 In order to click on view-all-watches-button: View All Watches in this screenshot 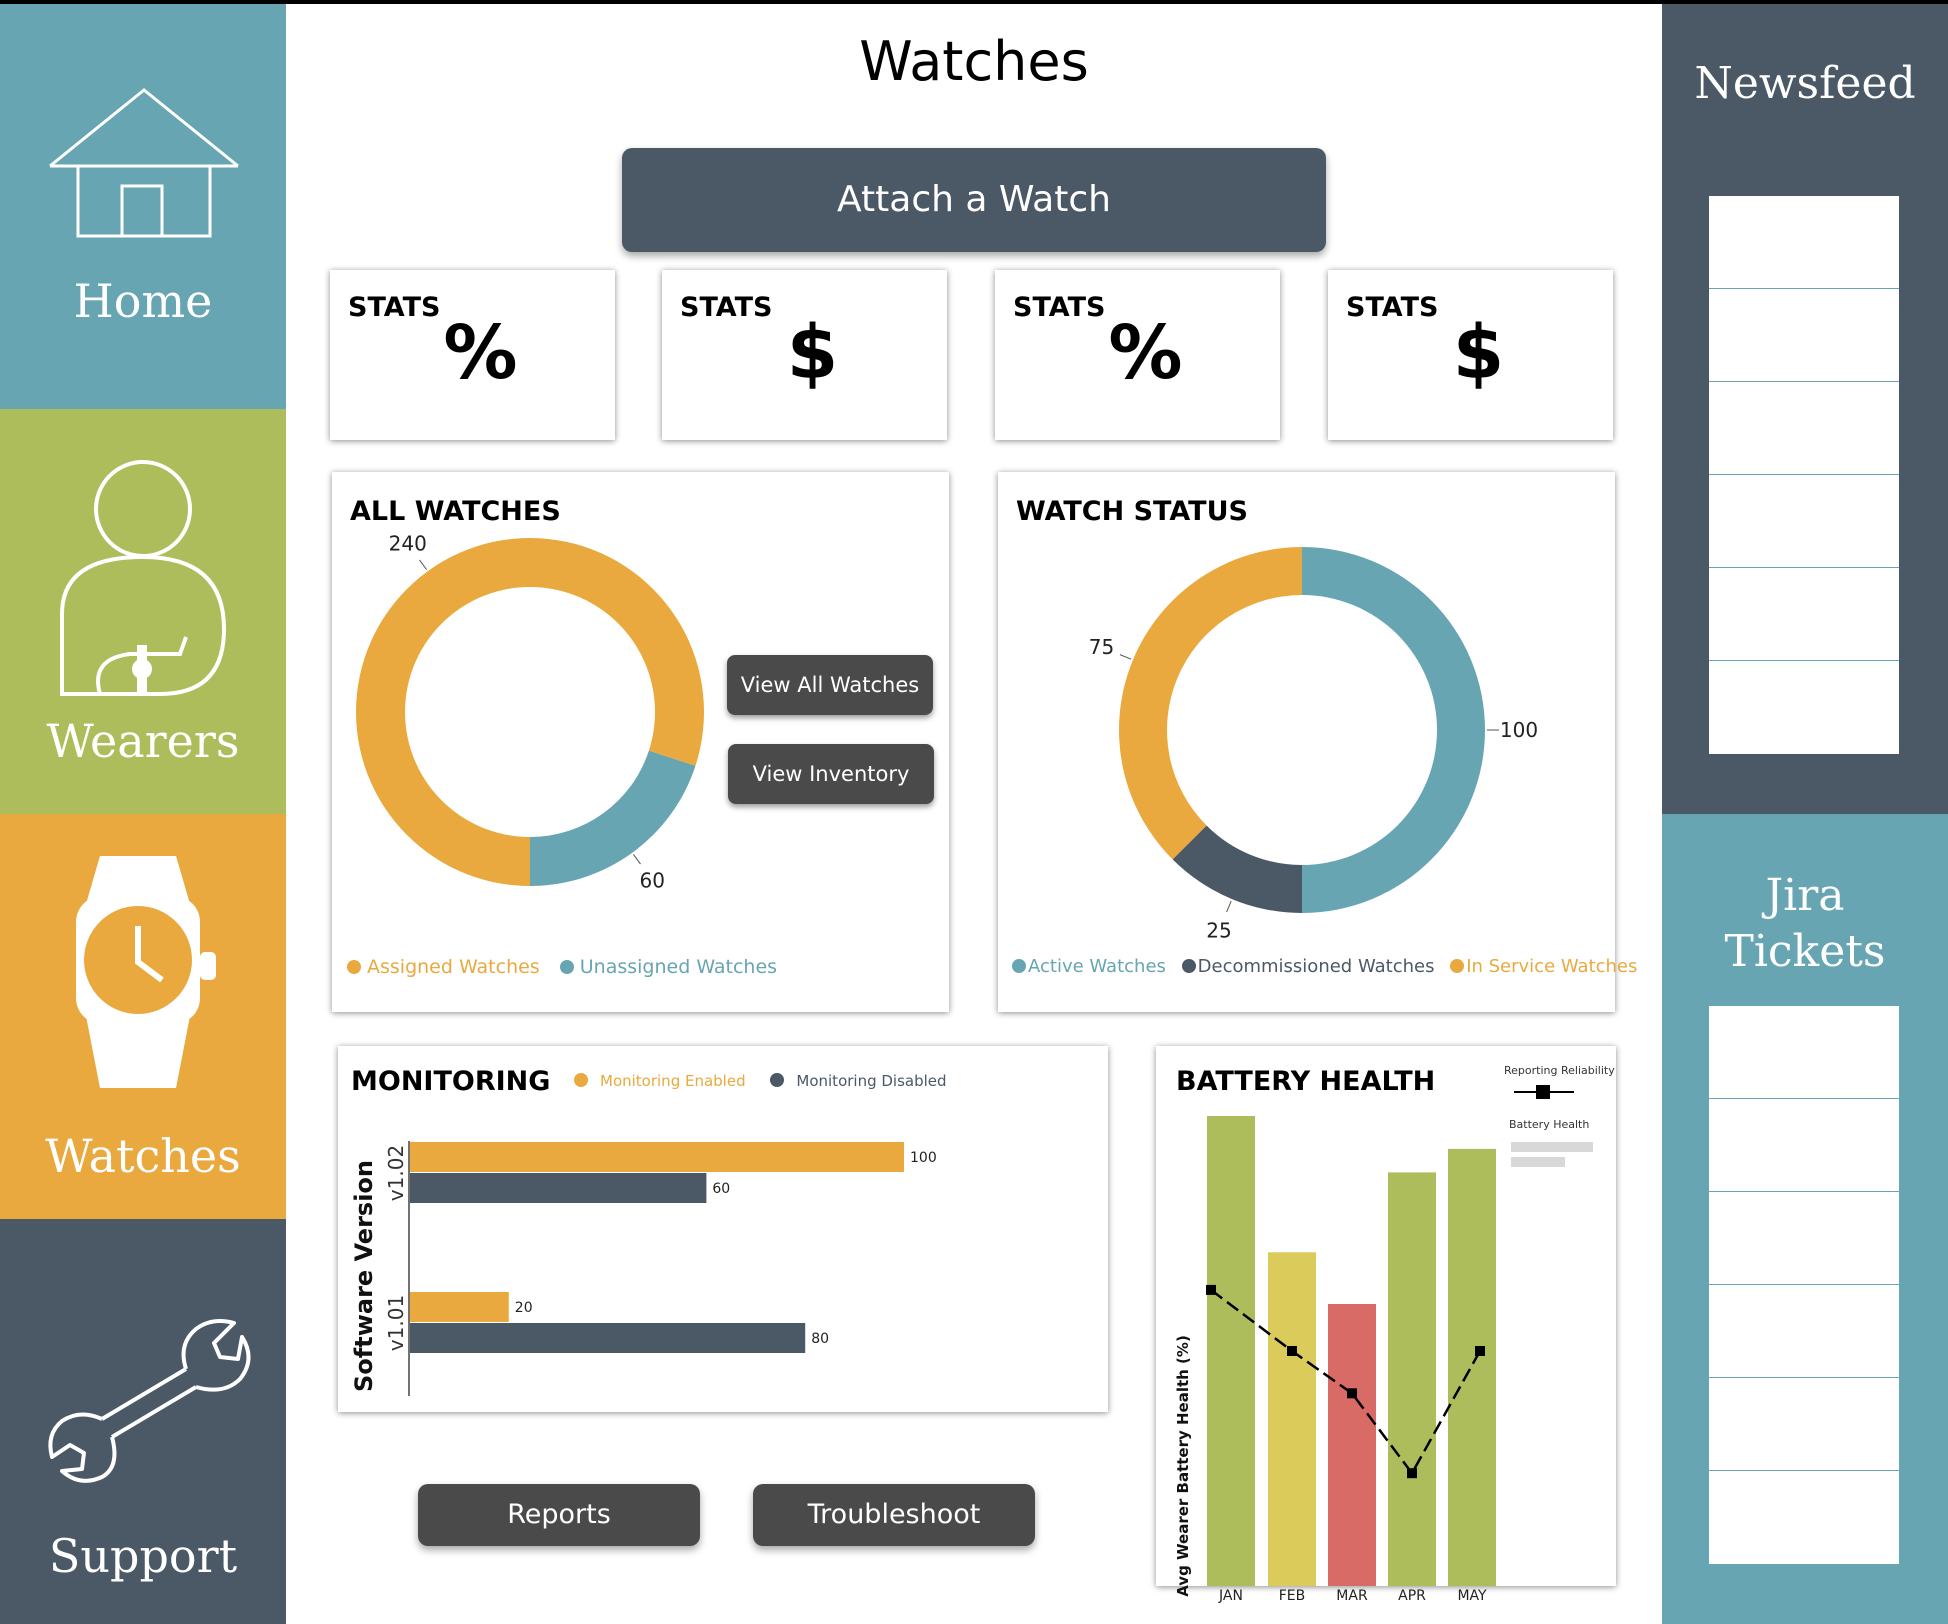, I will do `click(830, 685)`.